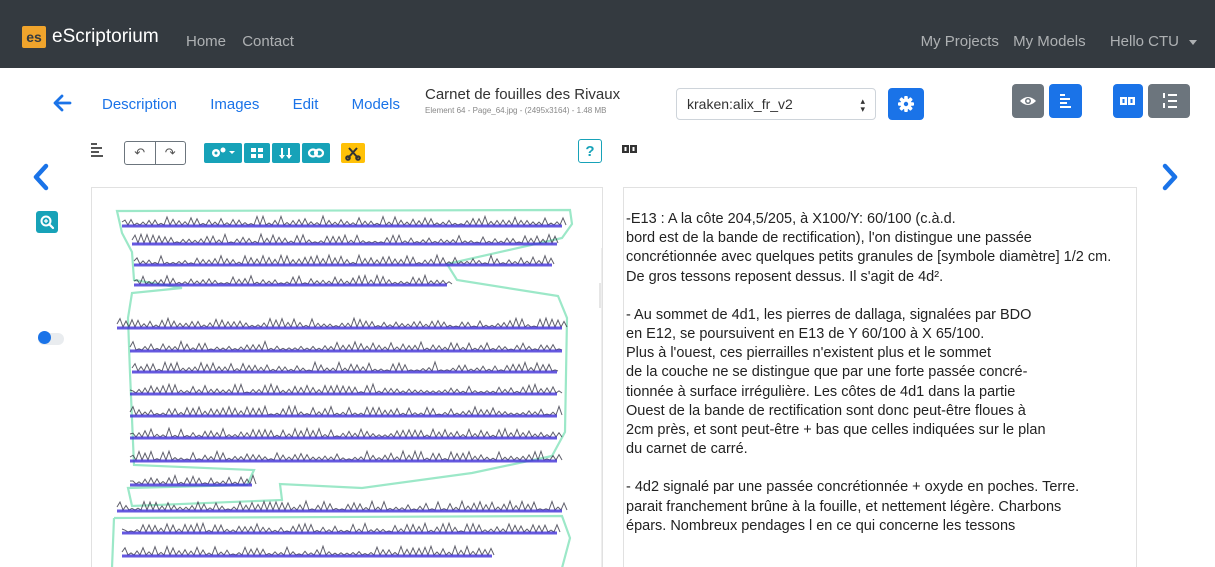 This screenshot has width=1215, height=567. I want to click on toggle-segmentation-panel-button, so click(1065, 101).